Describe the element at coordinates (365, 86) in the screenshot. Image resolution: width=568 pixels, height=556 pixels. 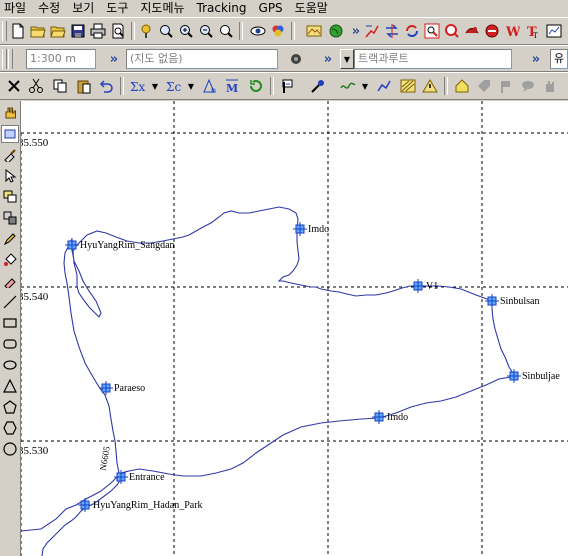
I see `route-dropdown-arrow: ▼` at that location.